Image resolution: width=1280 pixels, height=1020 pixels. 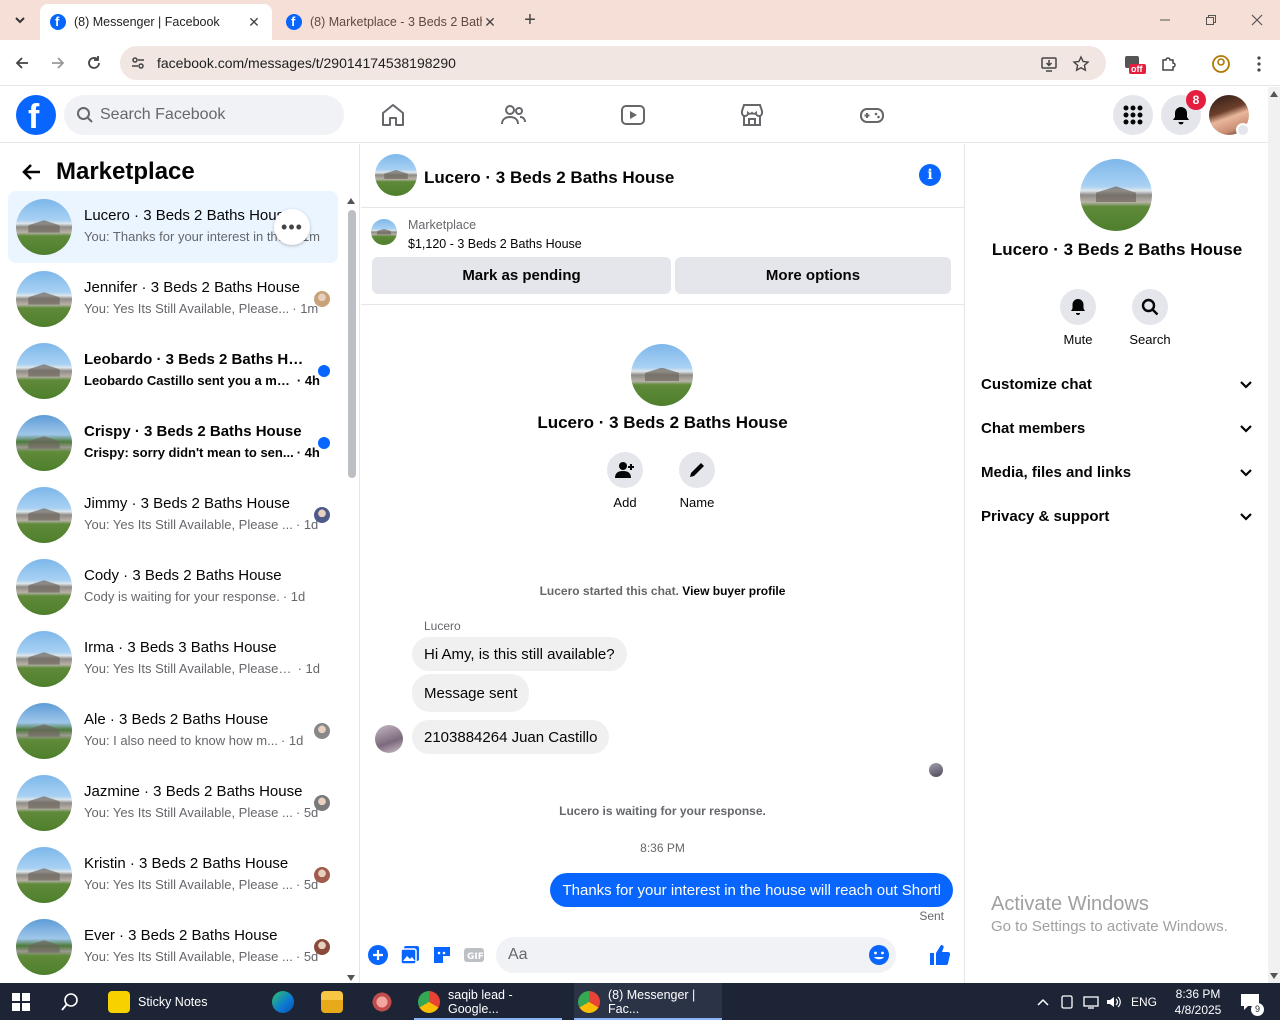 I want to click on tab-messenger: (8) Messenger | Facebook ✕, so click(x=156, y=22).